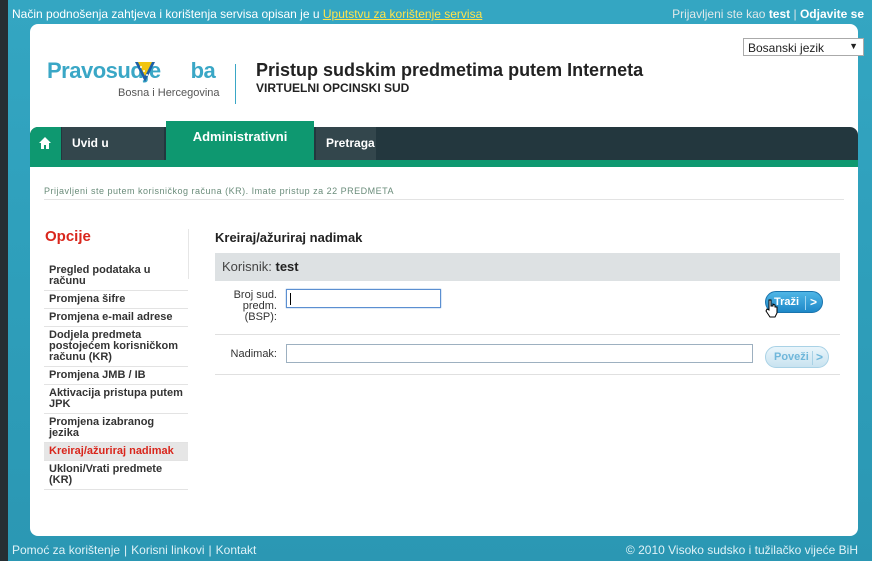  What do you see at coordinates (247, 266) in the screenshot?
I see `user-label: Korisnik:` at bounding box center [247, 266].